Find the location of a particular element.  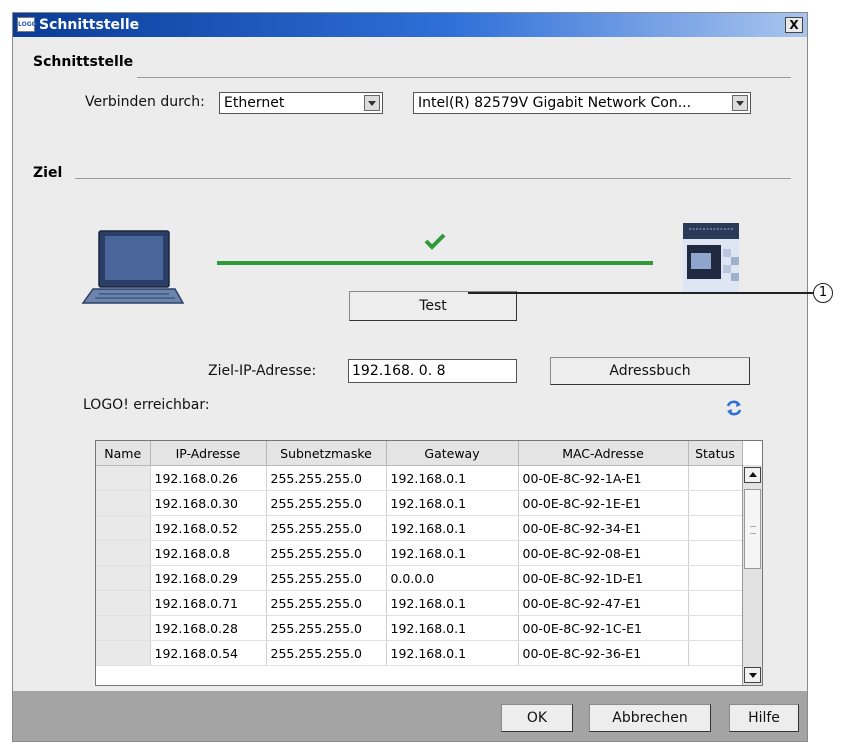

checkmark-icon is located at coordinates (435, 241).